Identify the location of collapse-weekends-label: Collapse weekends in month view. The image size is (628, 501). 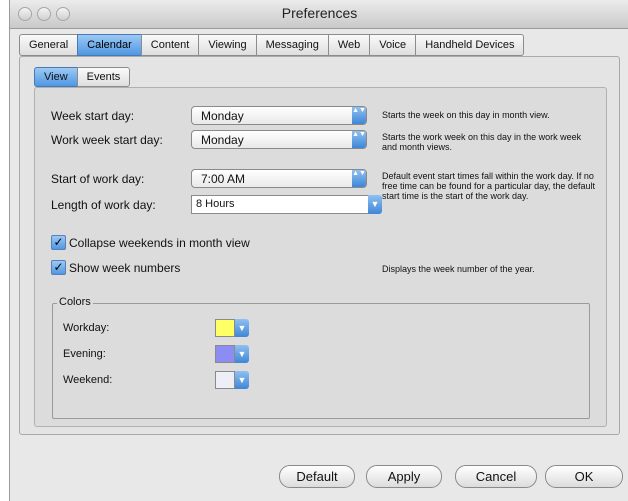
(159, 243).